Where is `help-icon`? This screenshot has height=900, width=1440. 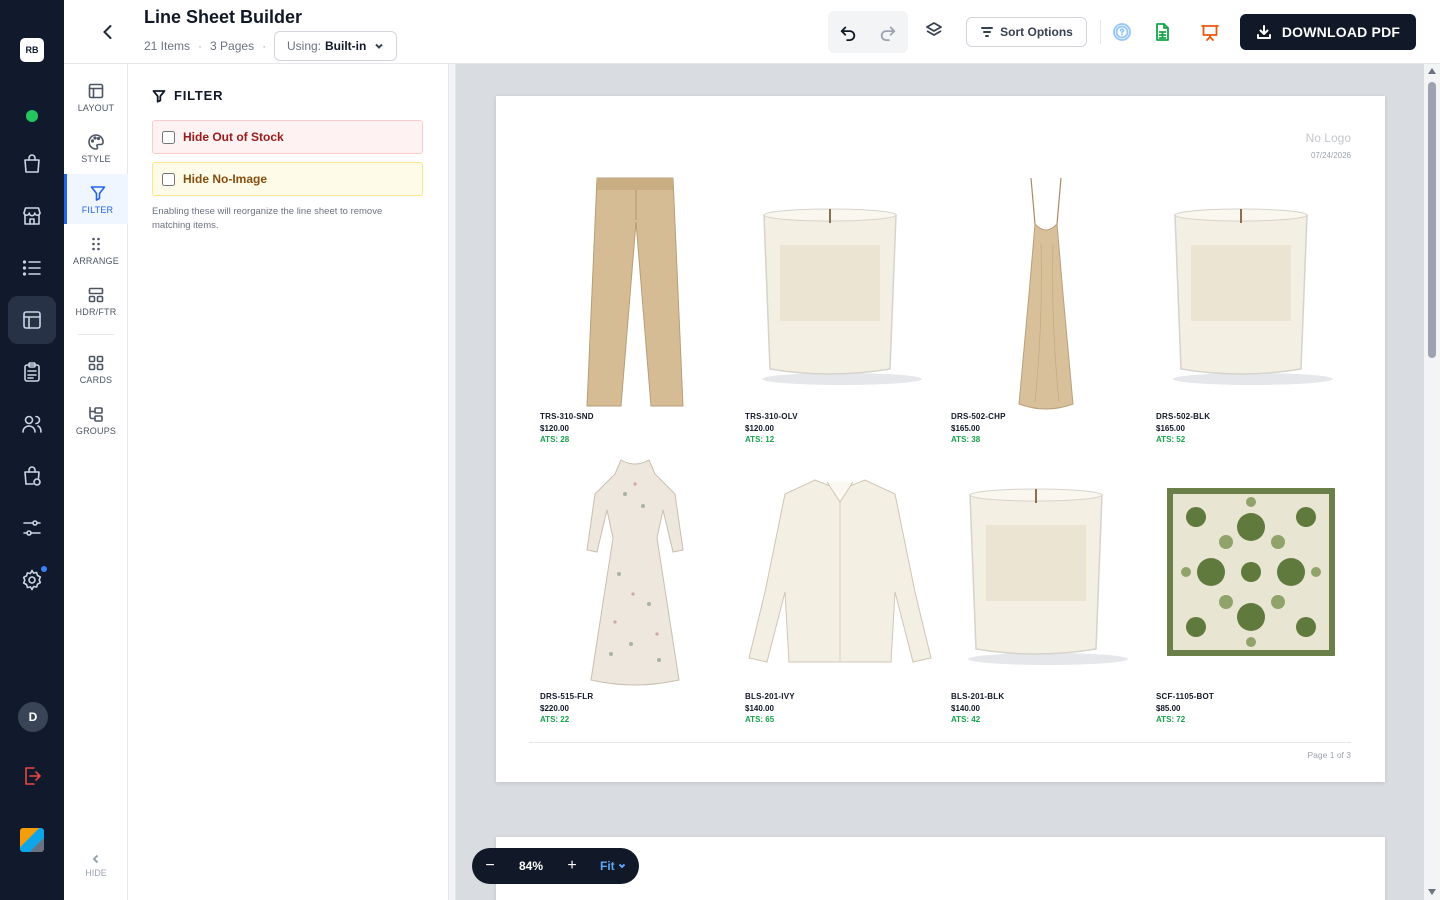
help-icon is located at coordinates (1122, 32).